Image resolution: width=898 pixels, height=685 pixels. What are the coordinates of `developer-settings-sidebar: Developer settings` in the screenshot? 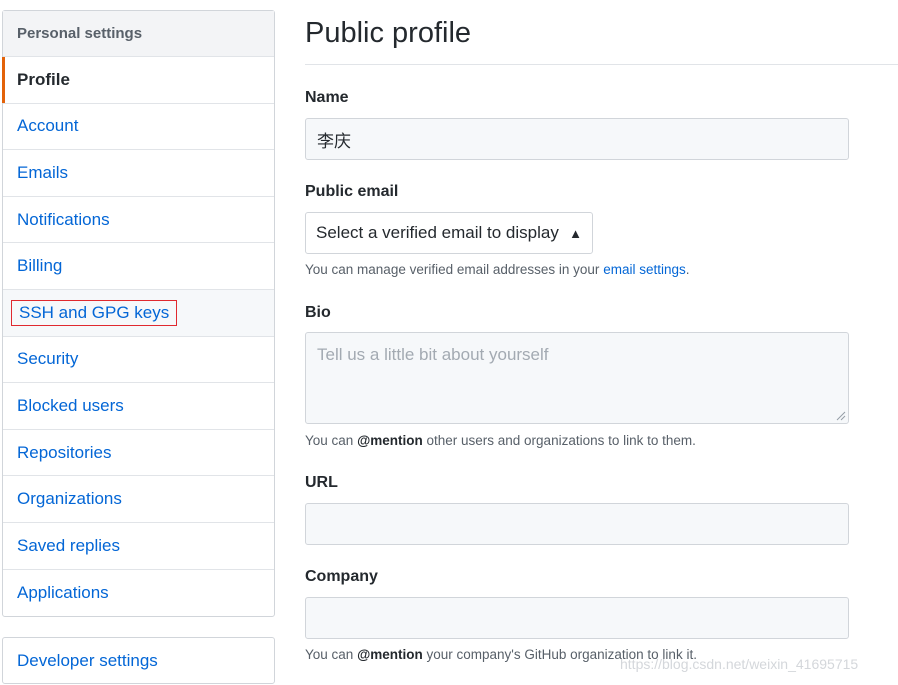 It's located at (138, 660).